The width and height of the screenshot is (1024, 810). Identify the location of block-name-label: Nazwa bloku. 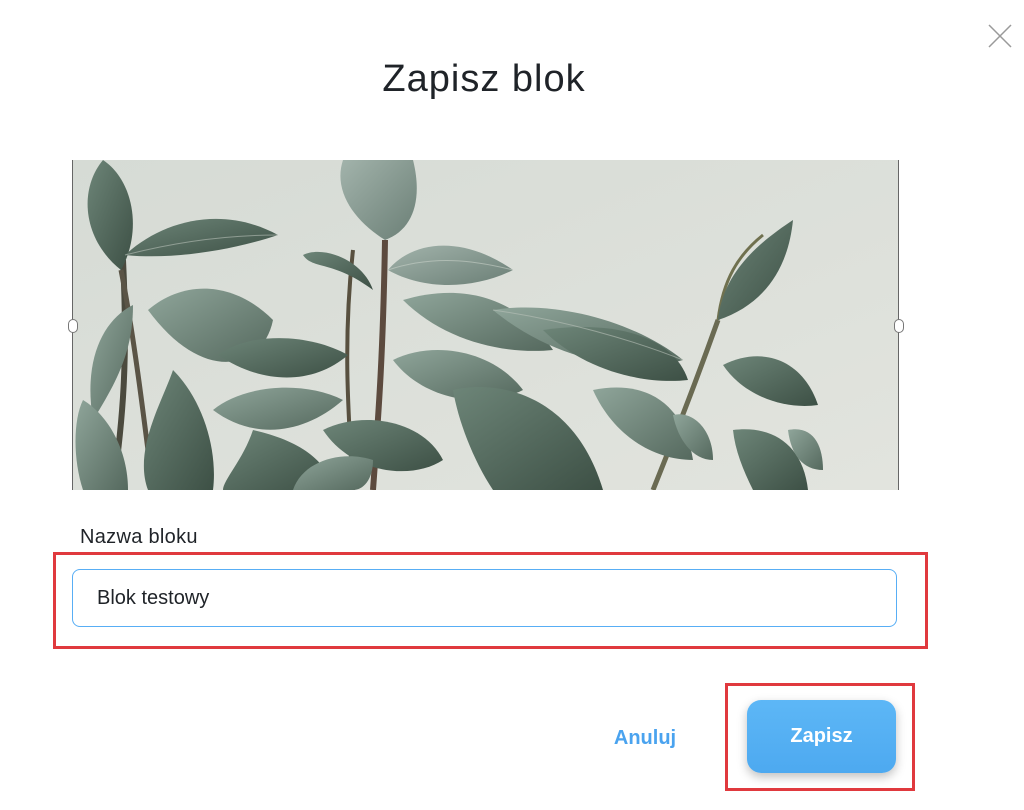
(139, 537).